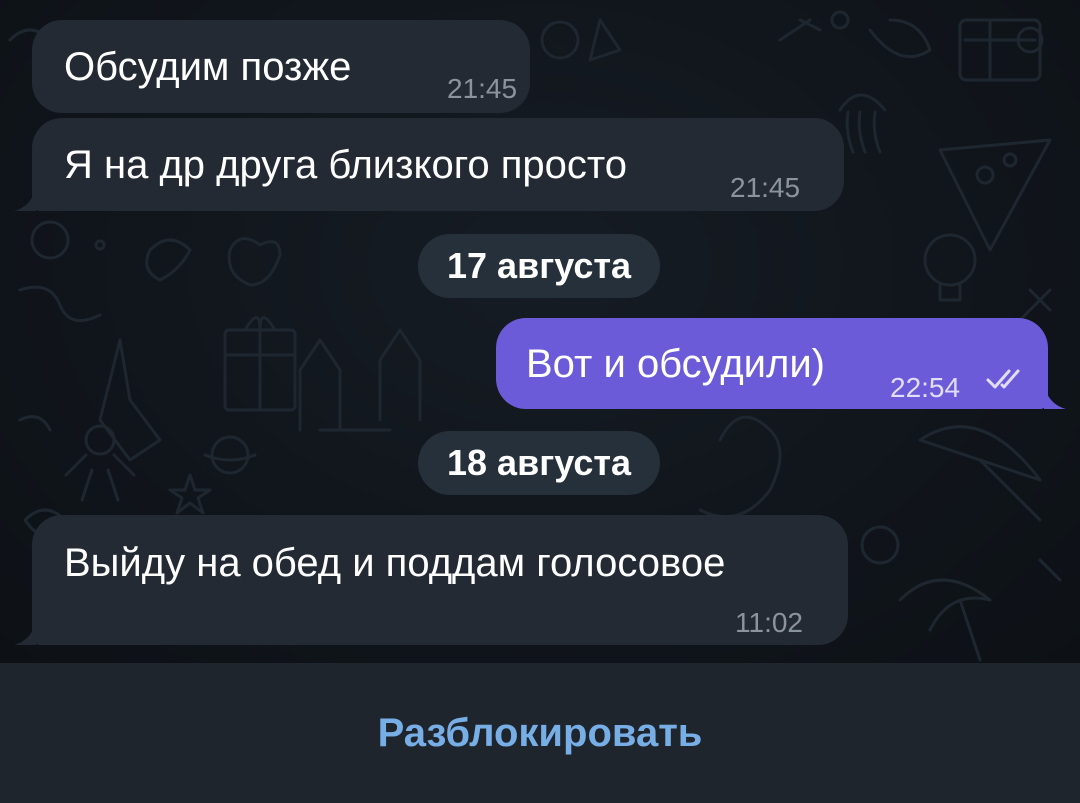 The width and height of the screenshot is (1080, 803). I want to click on message-bubble-incoming: Обсудим позже 21:45, so click(281, 66).